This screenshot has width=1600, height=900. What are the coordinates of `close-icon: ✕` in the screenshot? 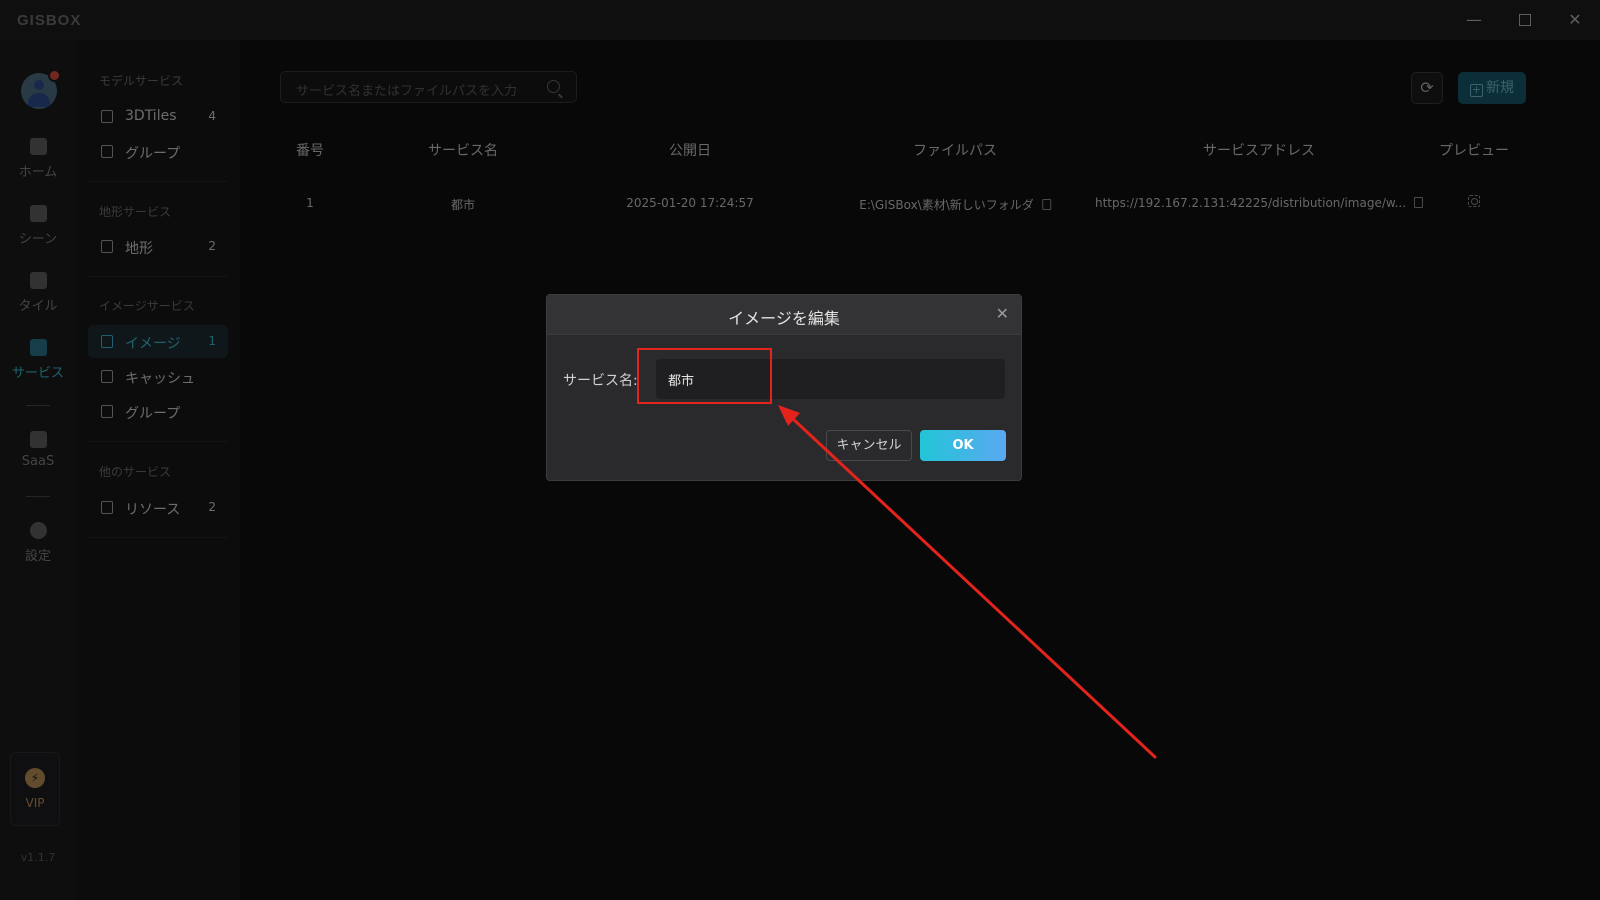 It's located at (1002, 313).